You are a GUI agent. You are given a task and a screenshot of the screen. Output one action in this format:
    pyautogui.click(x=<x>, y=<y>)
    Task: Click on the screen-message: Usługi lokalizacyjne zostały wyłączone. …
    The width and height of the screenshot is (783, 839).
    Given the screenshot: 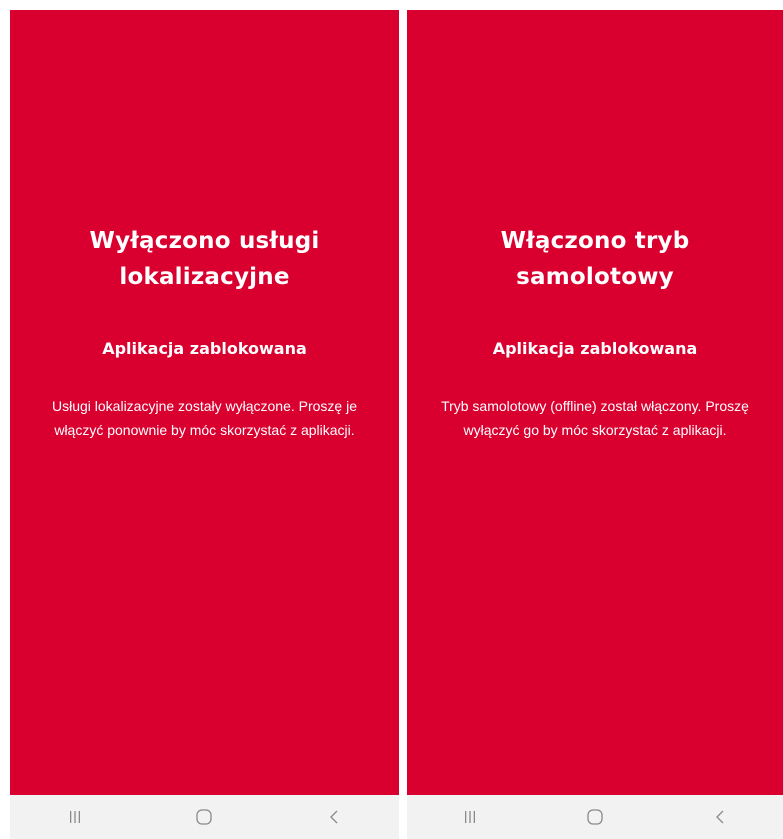 What is the action you would take?
    pyautogui.click(x=204, y=418)
    